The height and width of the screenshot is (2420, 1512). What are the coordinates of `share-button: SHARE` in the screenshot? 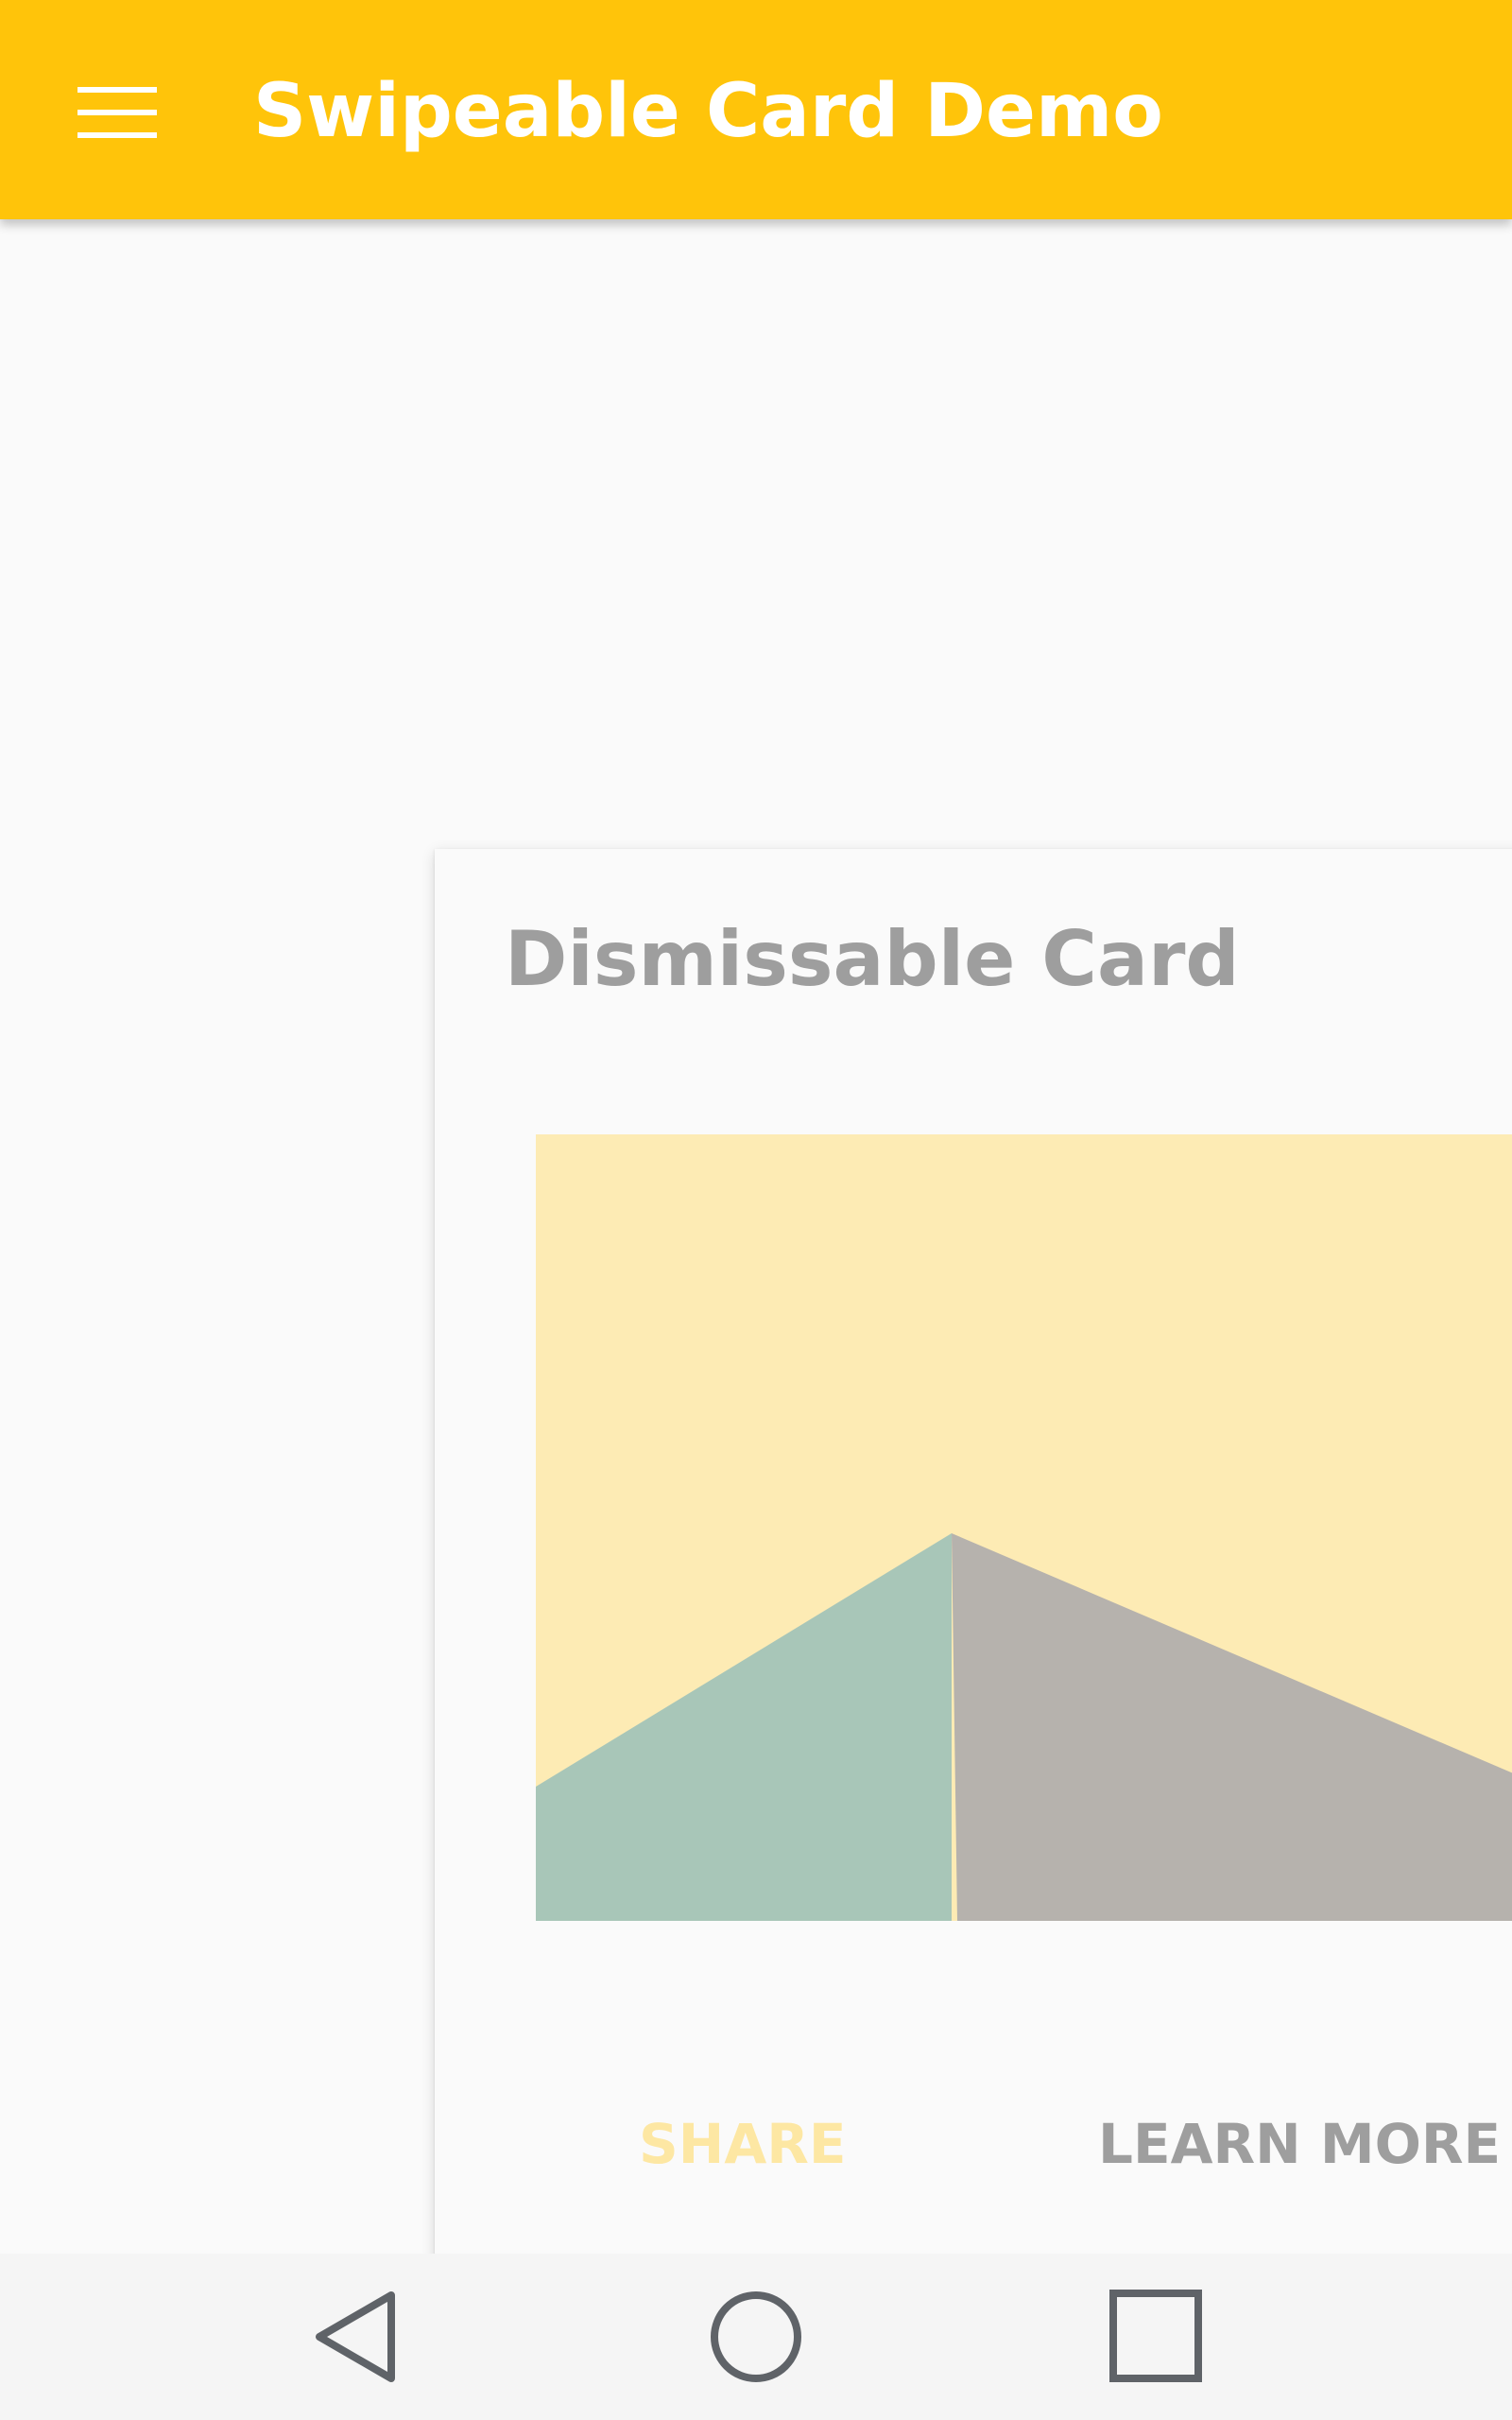 It's located at (742, 2144).